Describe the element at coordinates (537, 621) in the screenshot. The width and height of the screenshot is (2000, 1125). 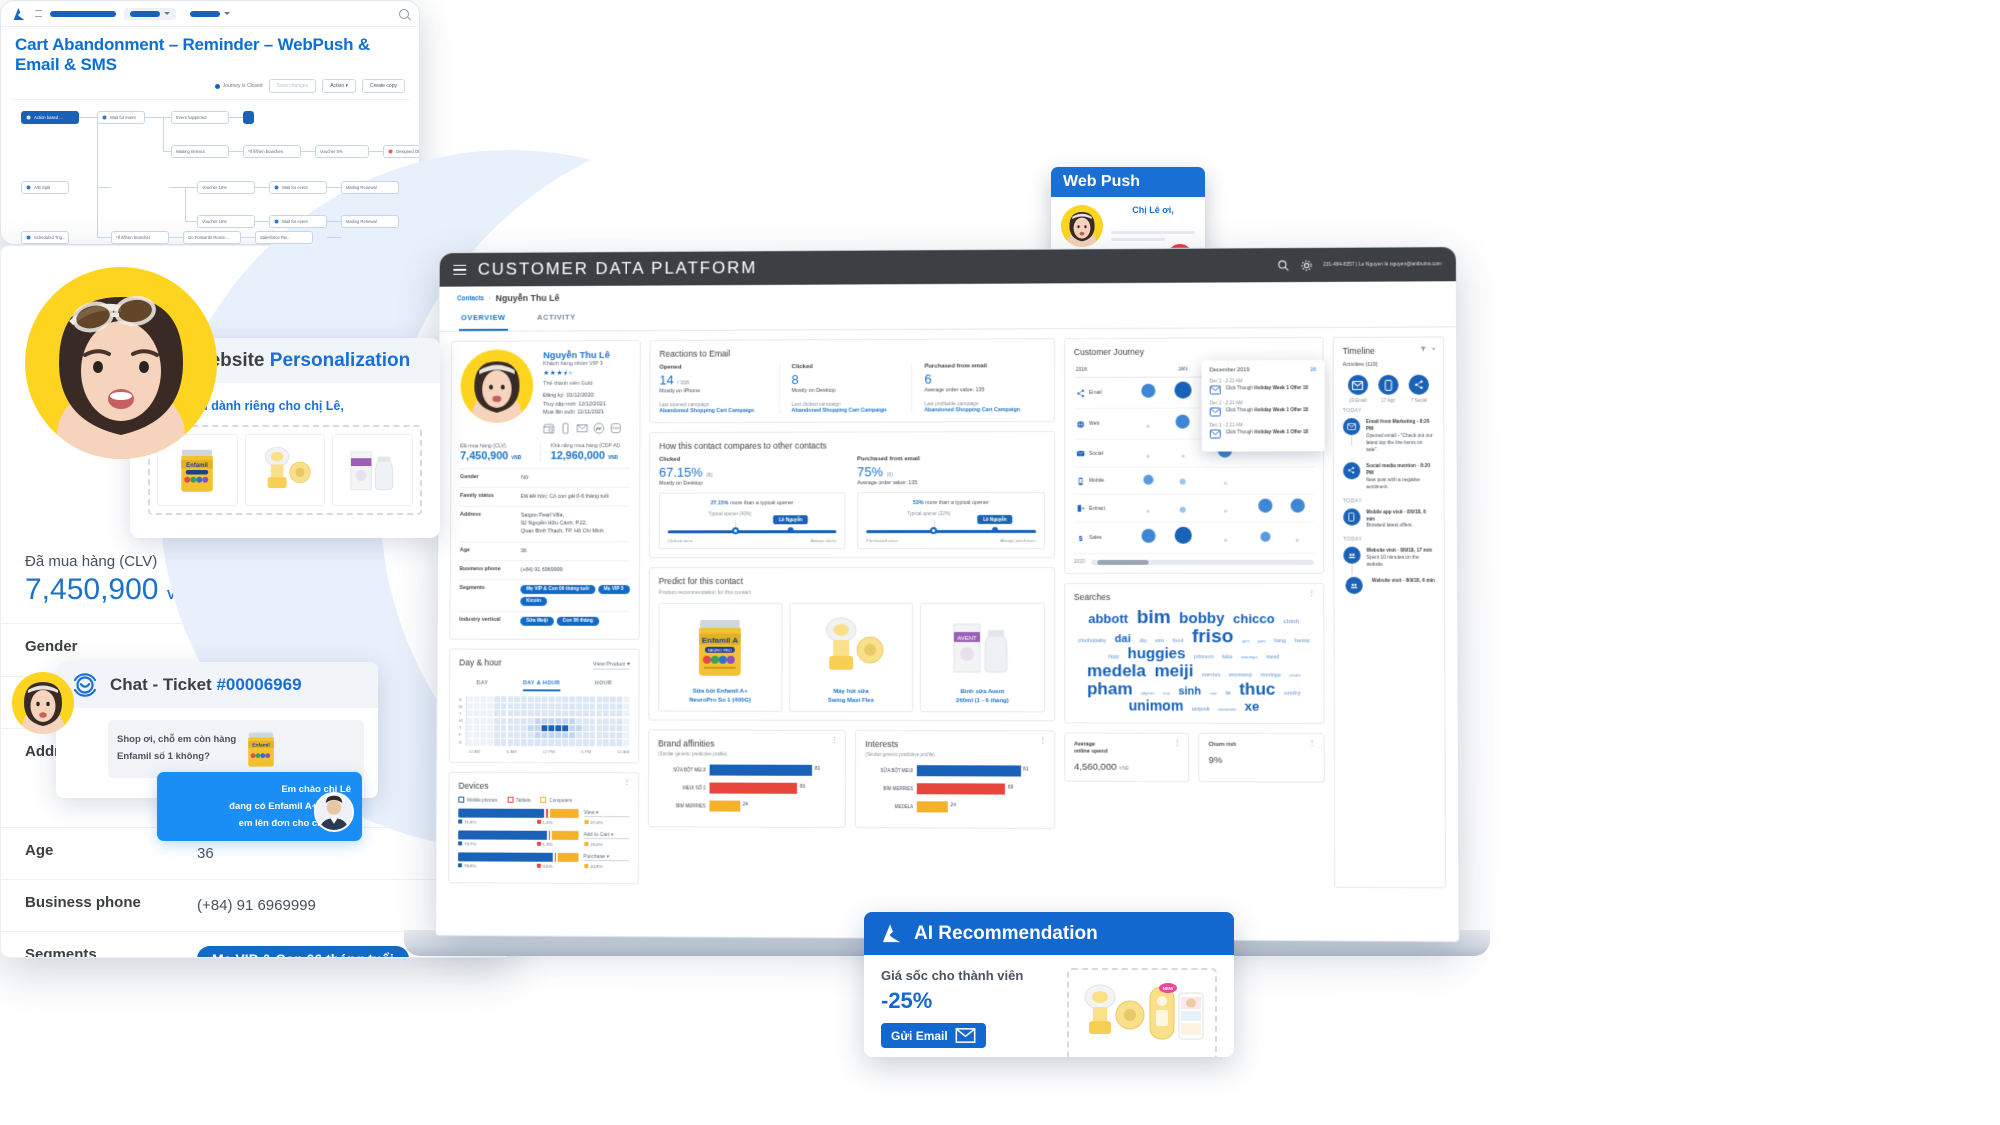
I see `industry-chip: Sữa Meiji` at that location.